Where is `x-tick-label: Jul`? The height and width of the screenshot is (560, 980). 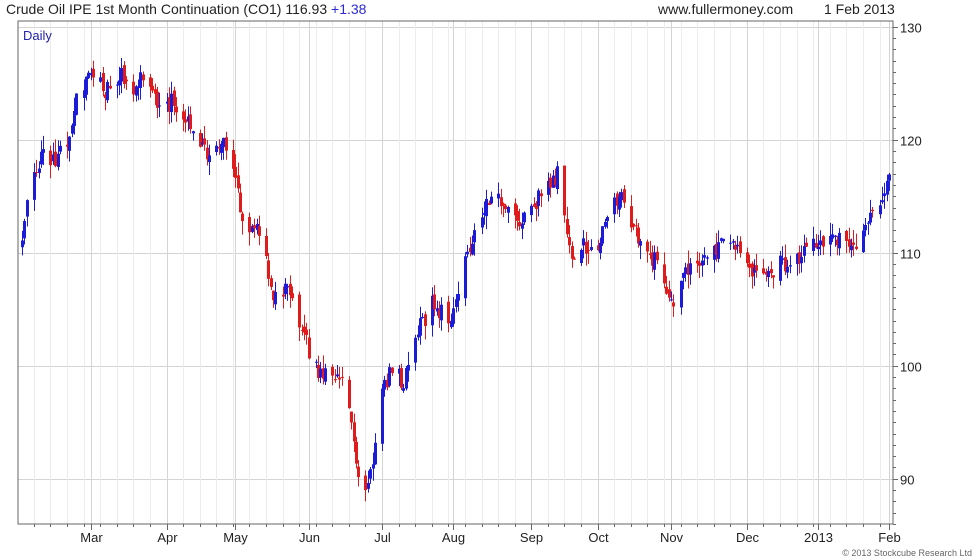 x-tick-label: Jul is located at coordinates (382, 537).